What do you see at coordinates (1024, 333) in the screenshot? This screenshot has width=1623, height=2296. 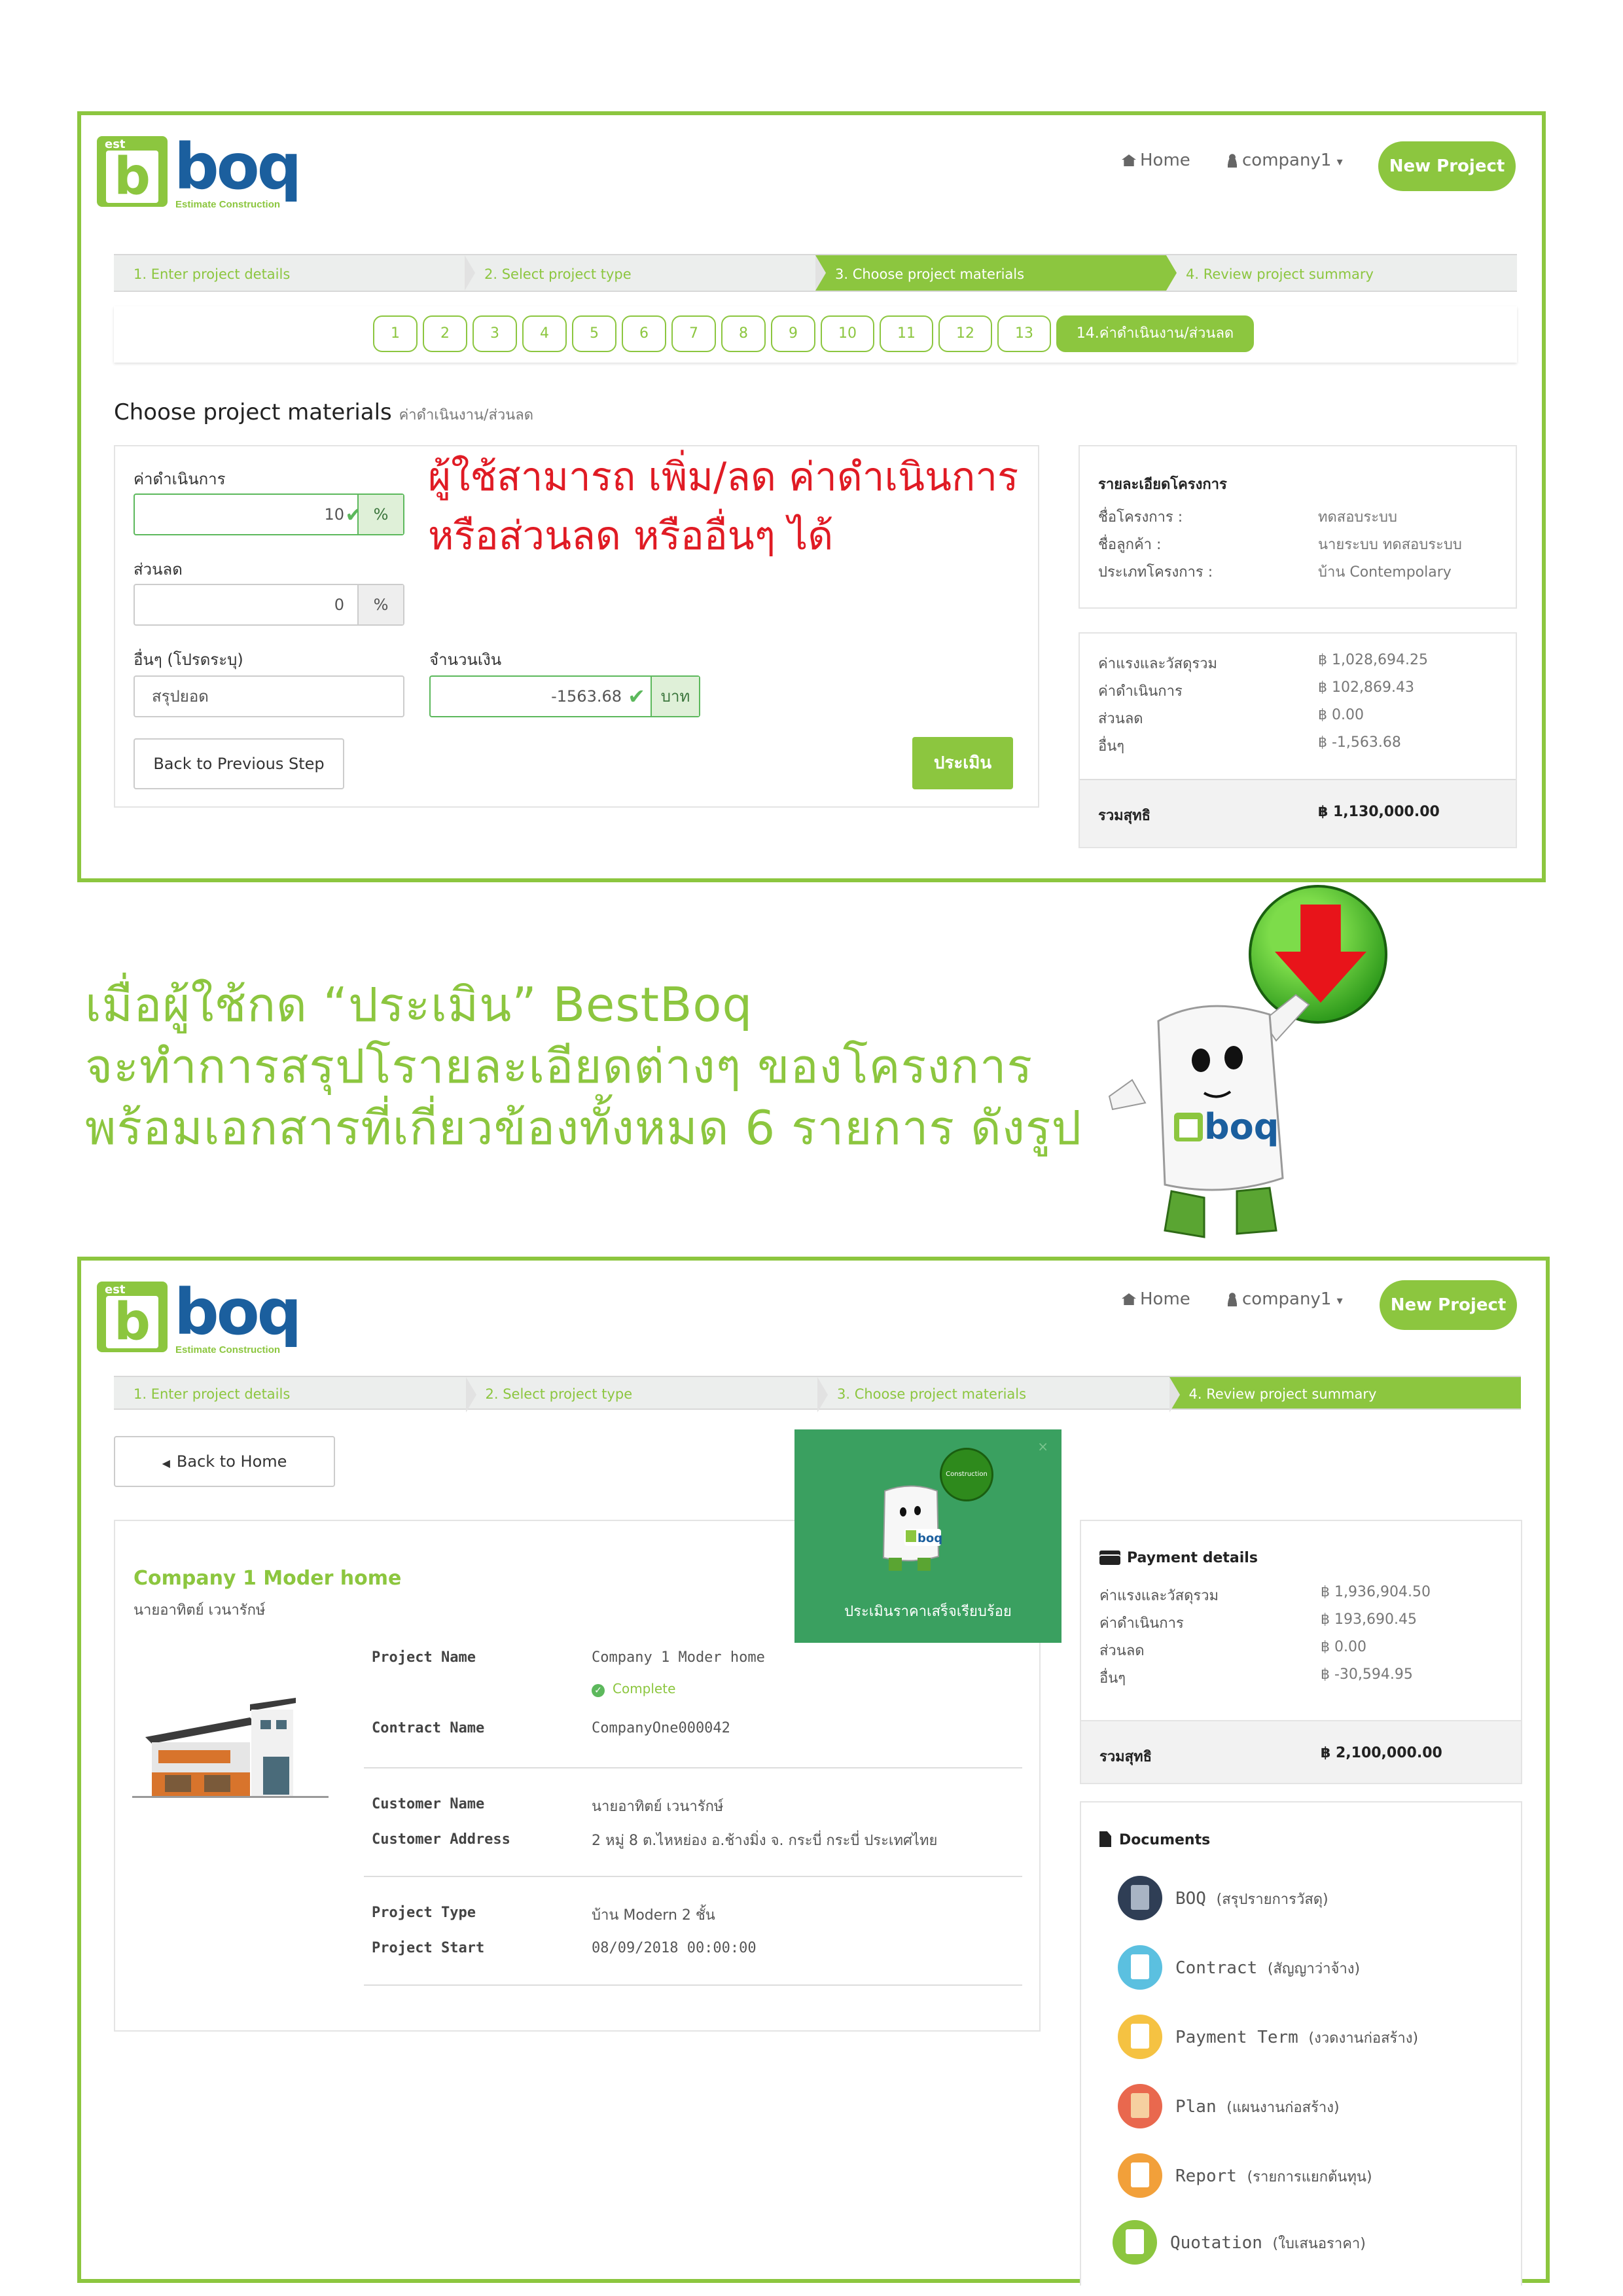 I see `page-13: 13` at bounding box center [1024, 333].